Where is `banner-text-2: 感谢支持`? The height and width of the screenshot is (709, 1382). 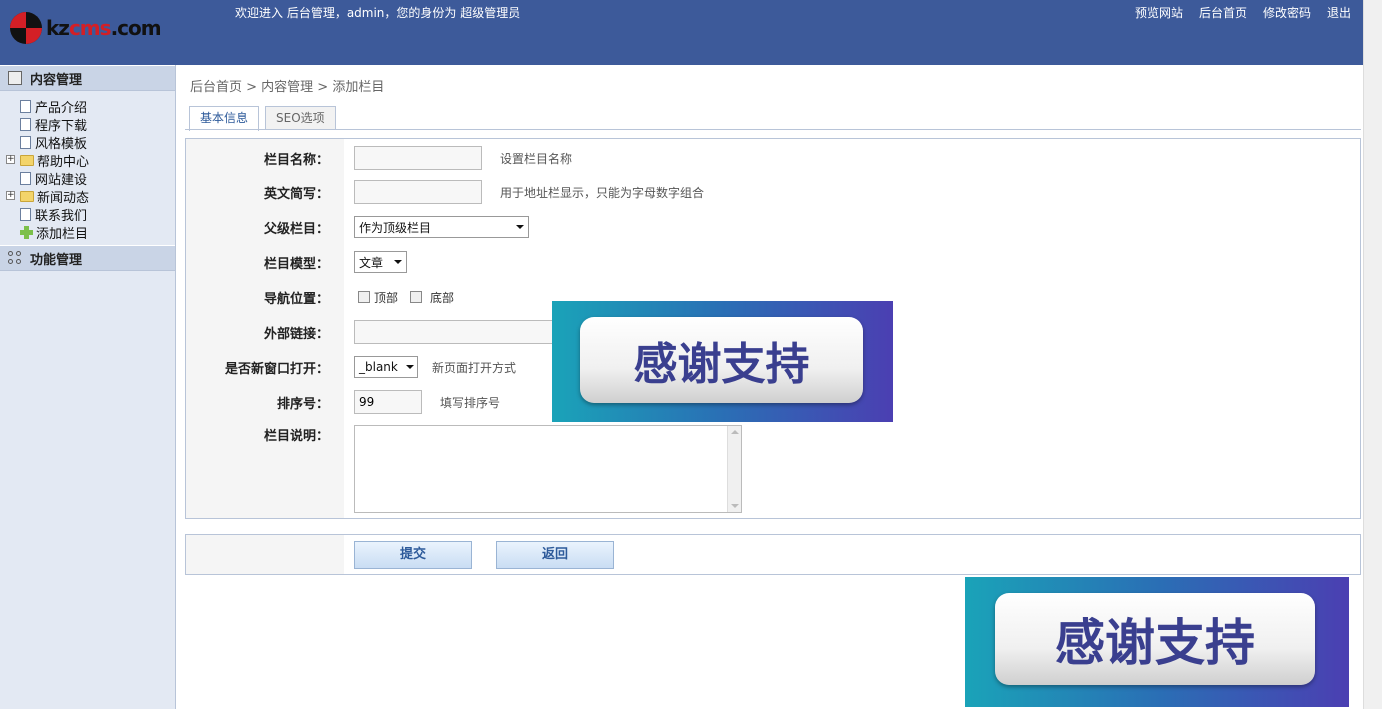 banner-text-2: 感谢支持 is located at coordinates (1155, 639).